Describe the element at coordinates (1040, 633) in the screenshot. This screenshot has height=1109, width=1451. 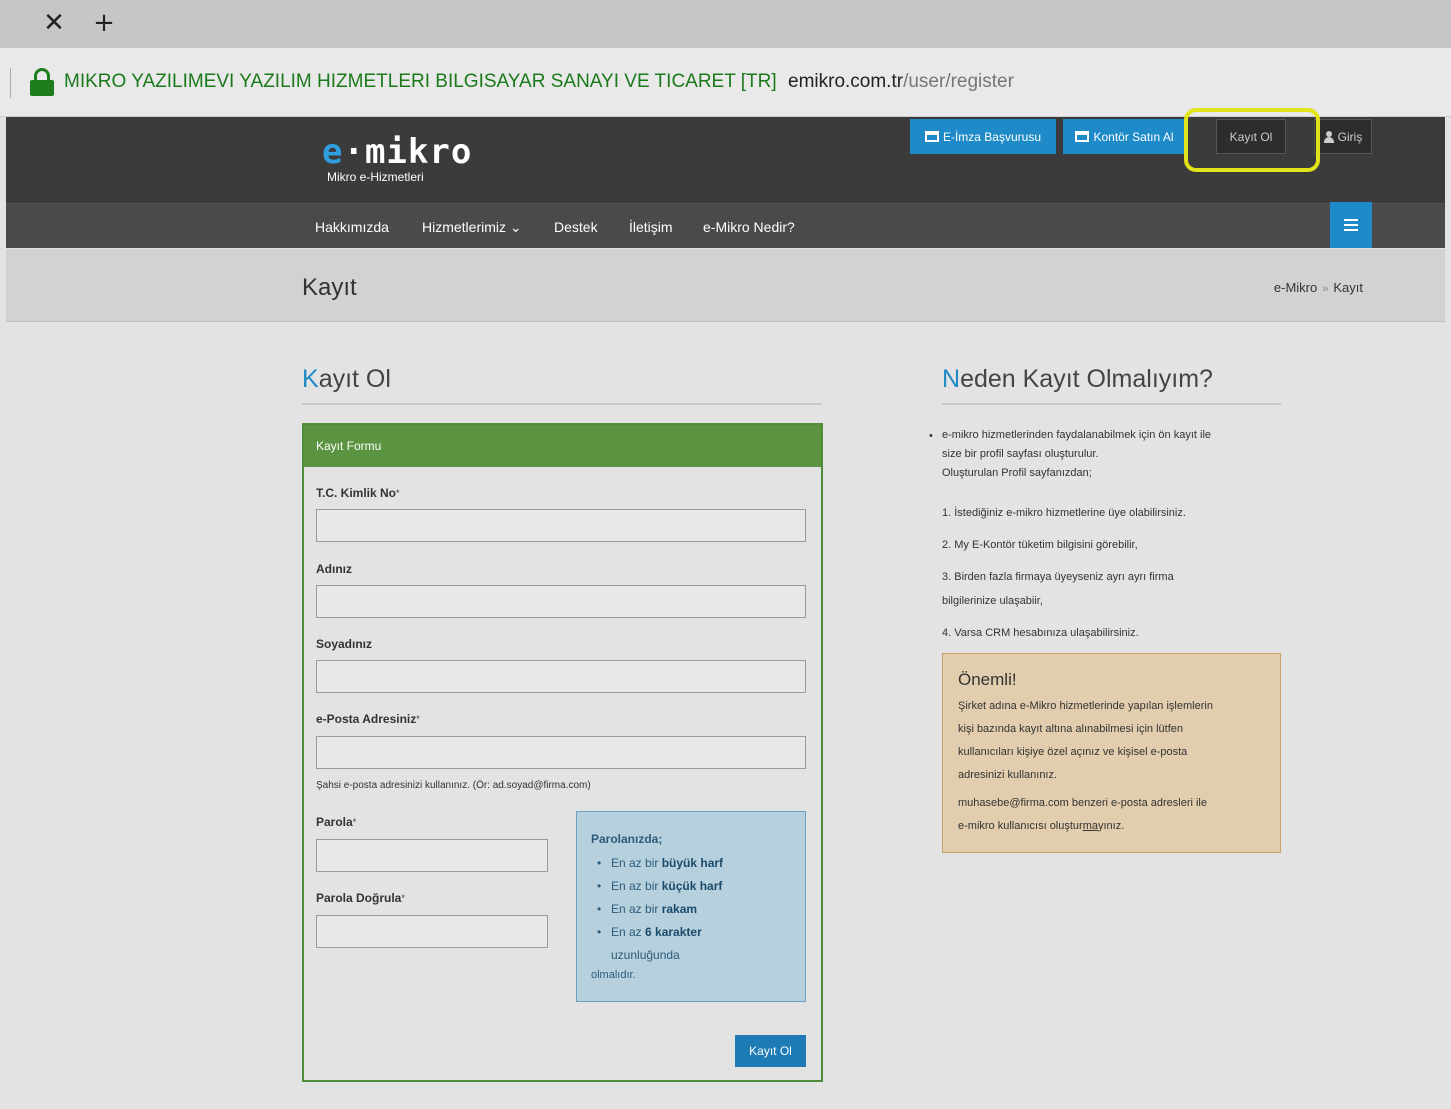
I see `why-item-4: 4. Varsa CRM hesabınıza ulaşabilirsiniz.` at that location.